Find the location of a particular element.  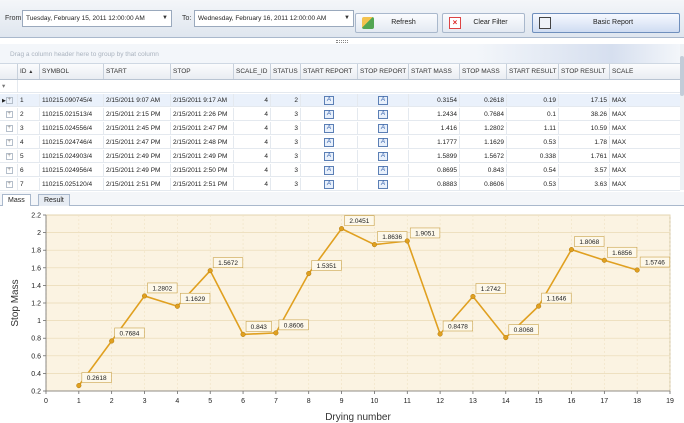

column-header-scale-id: SCALE_ID is located at coordinates (252, 71).